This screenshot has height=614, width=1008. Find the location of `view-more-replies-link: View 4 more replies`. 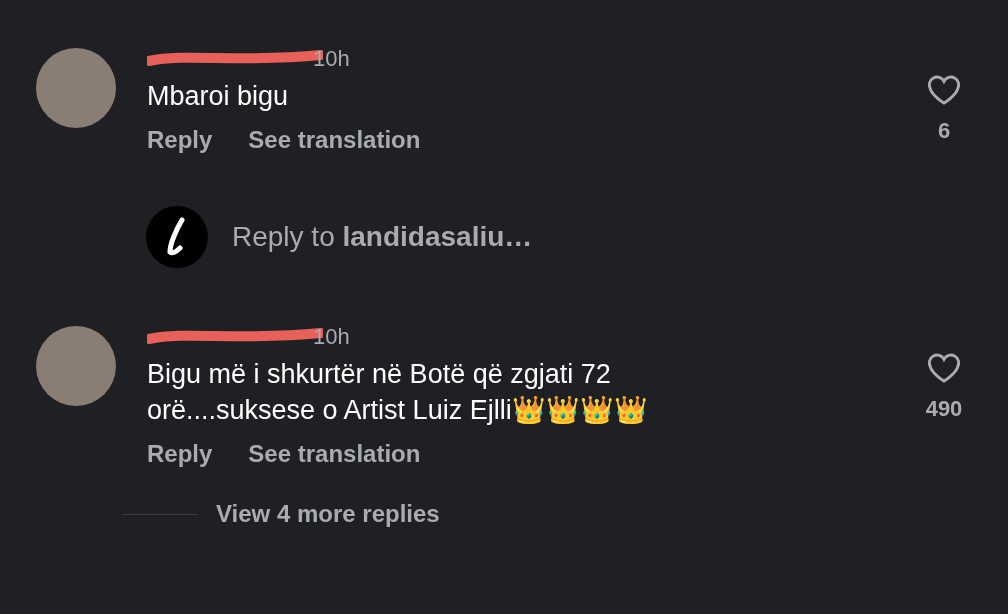

view-more-replies-link: View 4 more replies is located at coordinates (328, 514).